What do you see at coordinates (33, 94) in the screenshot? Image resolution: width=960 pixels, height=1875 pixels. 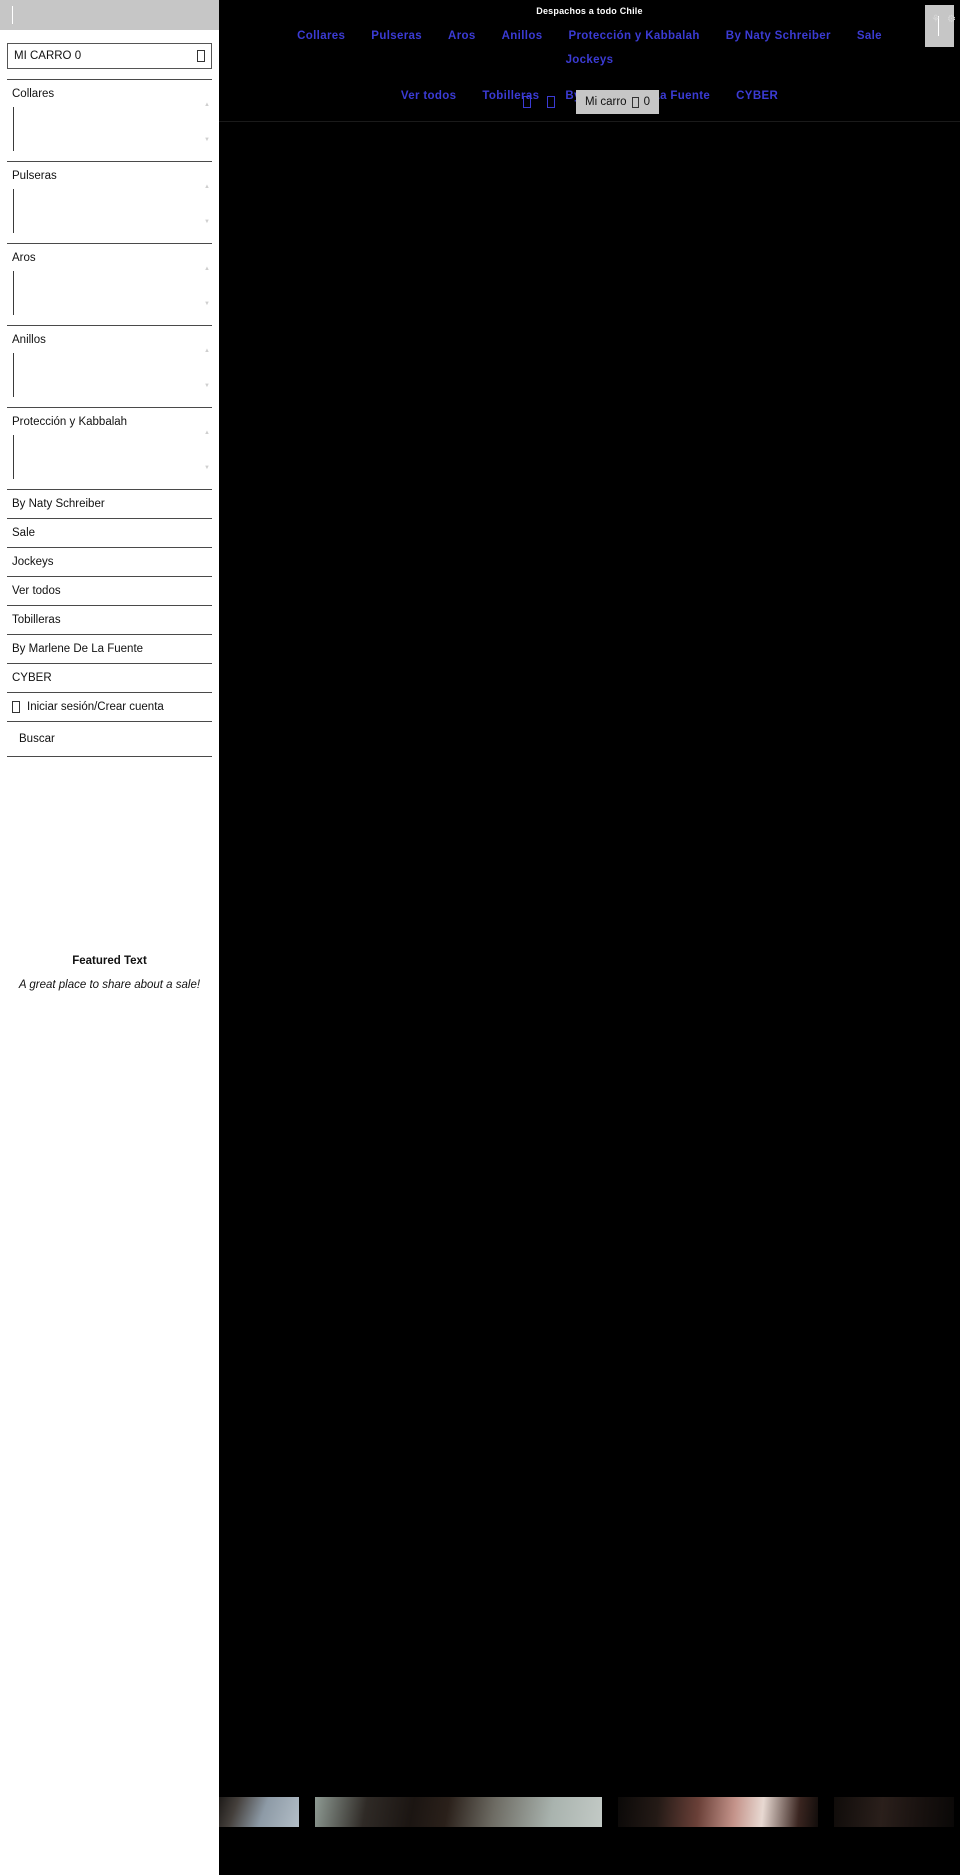 I see `menu-item-label: Collares` at bounding box center [33, 94].